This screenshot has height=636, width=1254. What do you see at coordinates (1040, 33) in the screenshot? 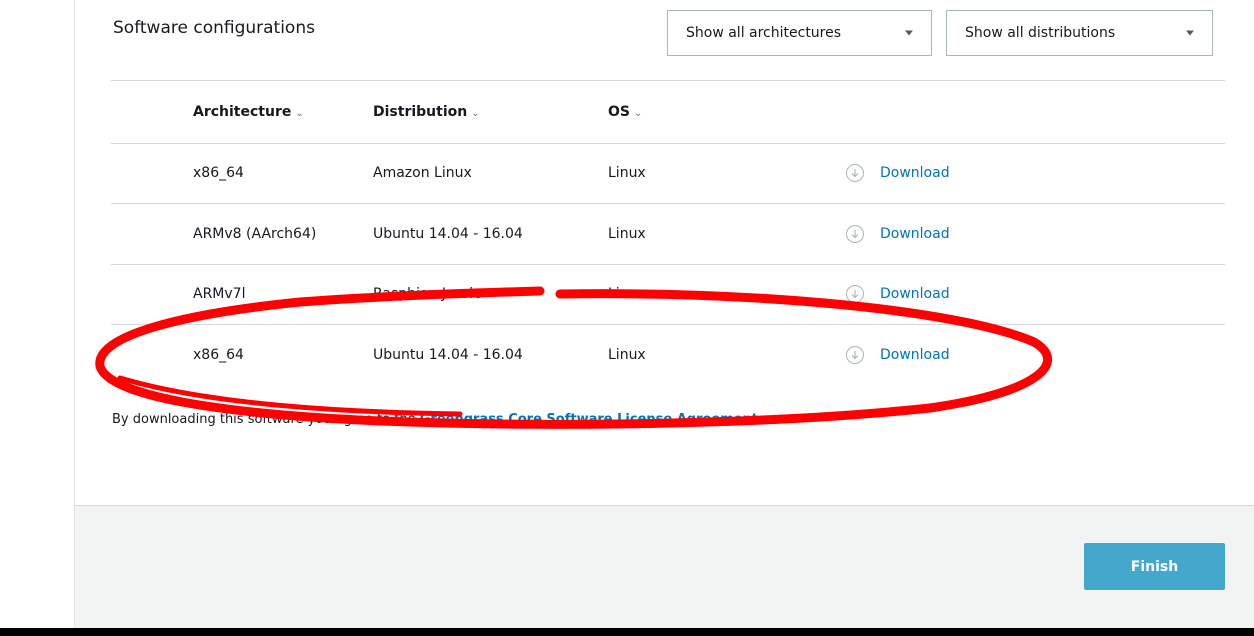
I see `distribution-filter-value: Show all distributions` at bounding box center [1040, 33].